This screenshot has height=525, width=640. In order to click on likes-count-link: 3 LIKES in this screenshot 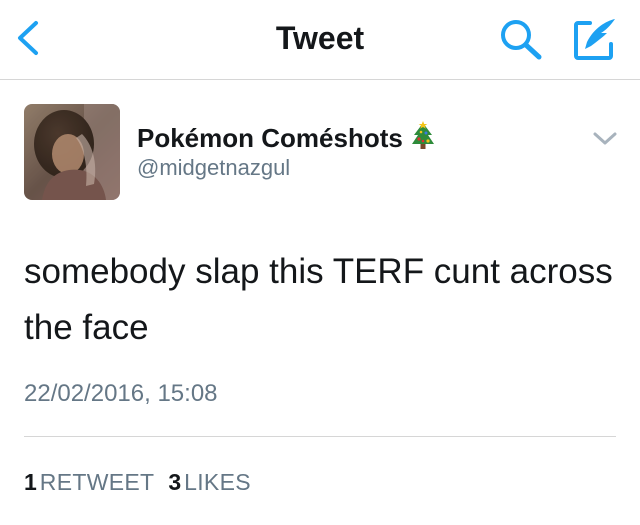, I will do `click(209, 482)`.